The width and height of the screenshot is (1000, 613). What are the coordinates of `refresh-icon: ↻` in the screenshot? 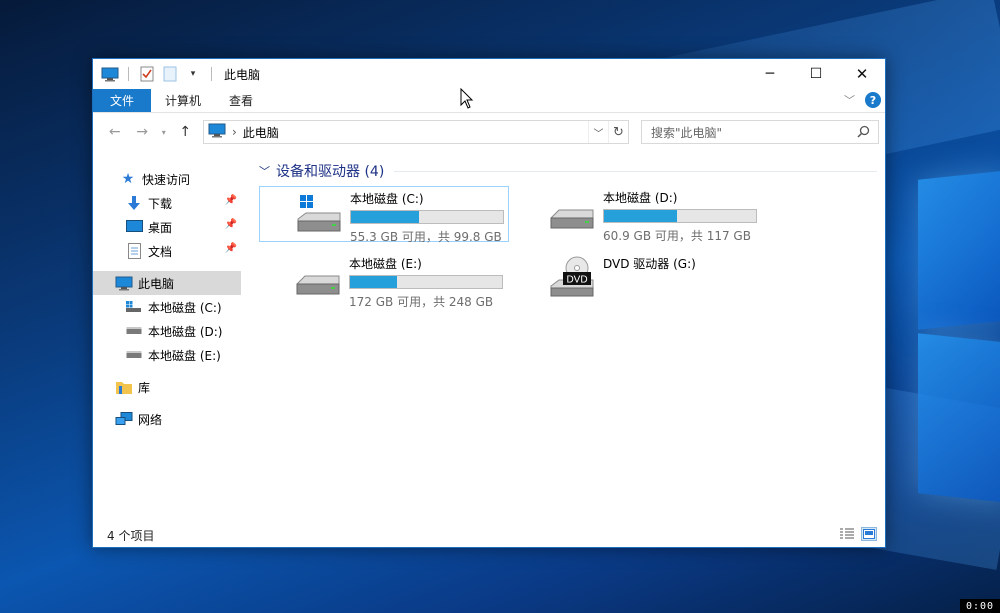 It's located at (617, 132).